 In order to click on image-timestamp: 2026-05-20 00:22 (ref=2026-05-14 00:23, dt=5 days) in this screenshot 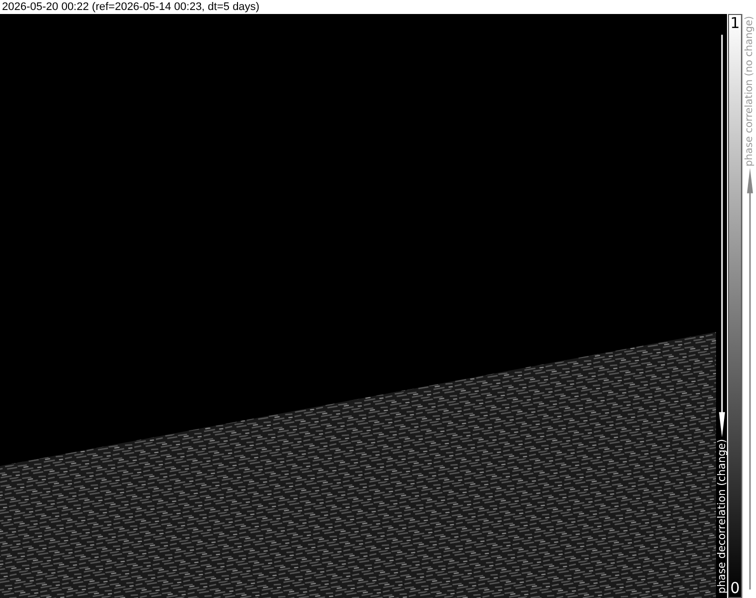, I will do `click(130, 7)`.